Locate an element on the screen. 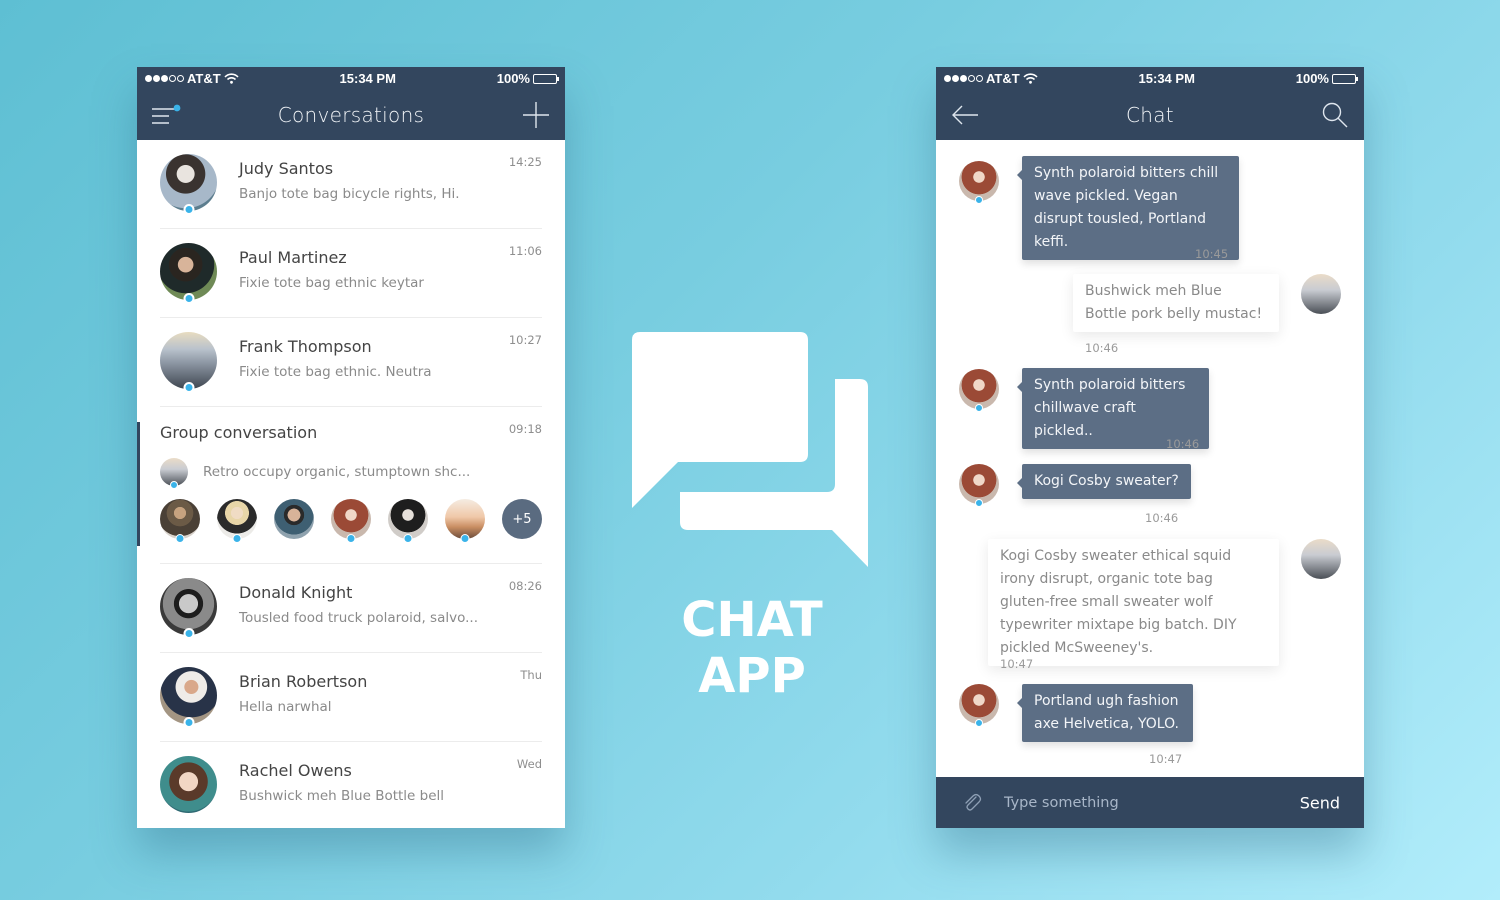  group-members: +5 is located at coordinates (351, 521).